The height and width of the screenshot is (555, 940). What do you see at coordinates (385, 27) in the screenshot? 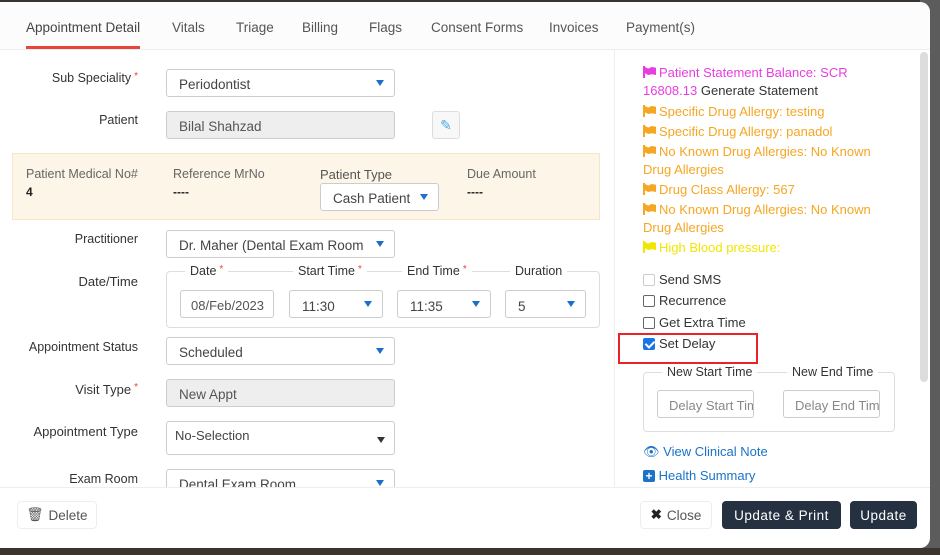
I see `tab-flags: Flags` at bounding box center [385, 27].